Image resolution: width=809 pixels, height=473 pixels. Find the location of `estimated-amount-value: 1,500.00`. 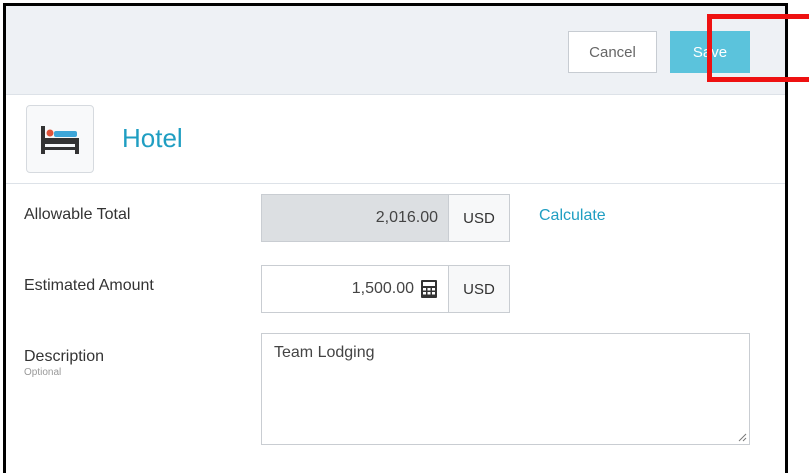

estimated-amount-value: 1,500.00 is located at coordinates (382, 288).